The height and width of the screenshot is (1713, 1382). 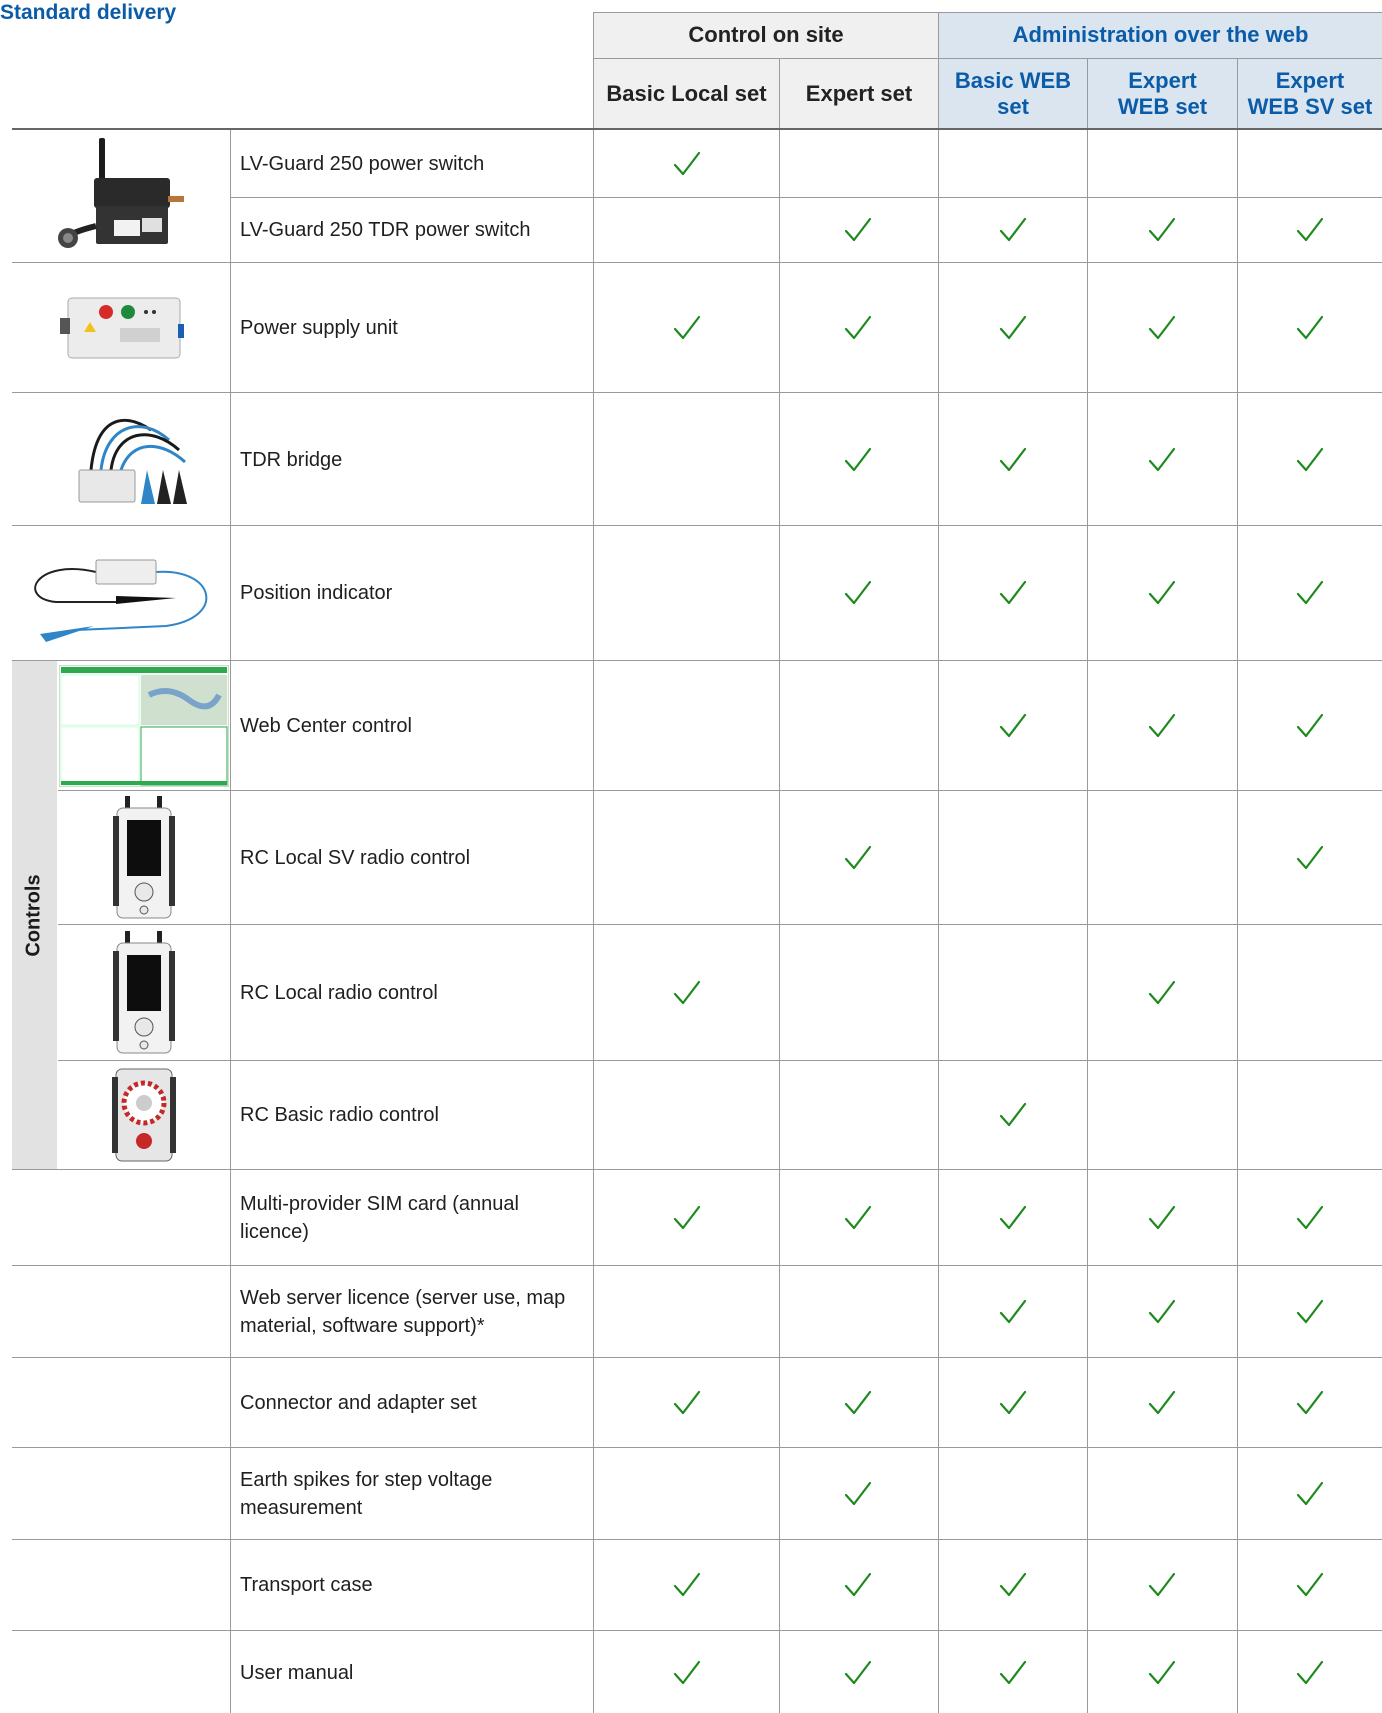 I want to click on rc-local-image, so click(x=144, y=993).